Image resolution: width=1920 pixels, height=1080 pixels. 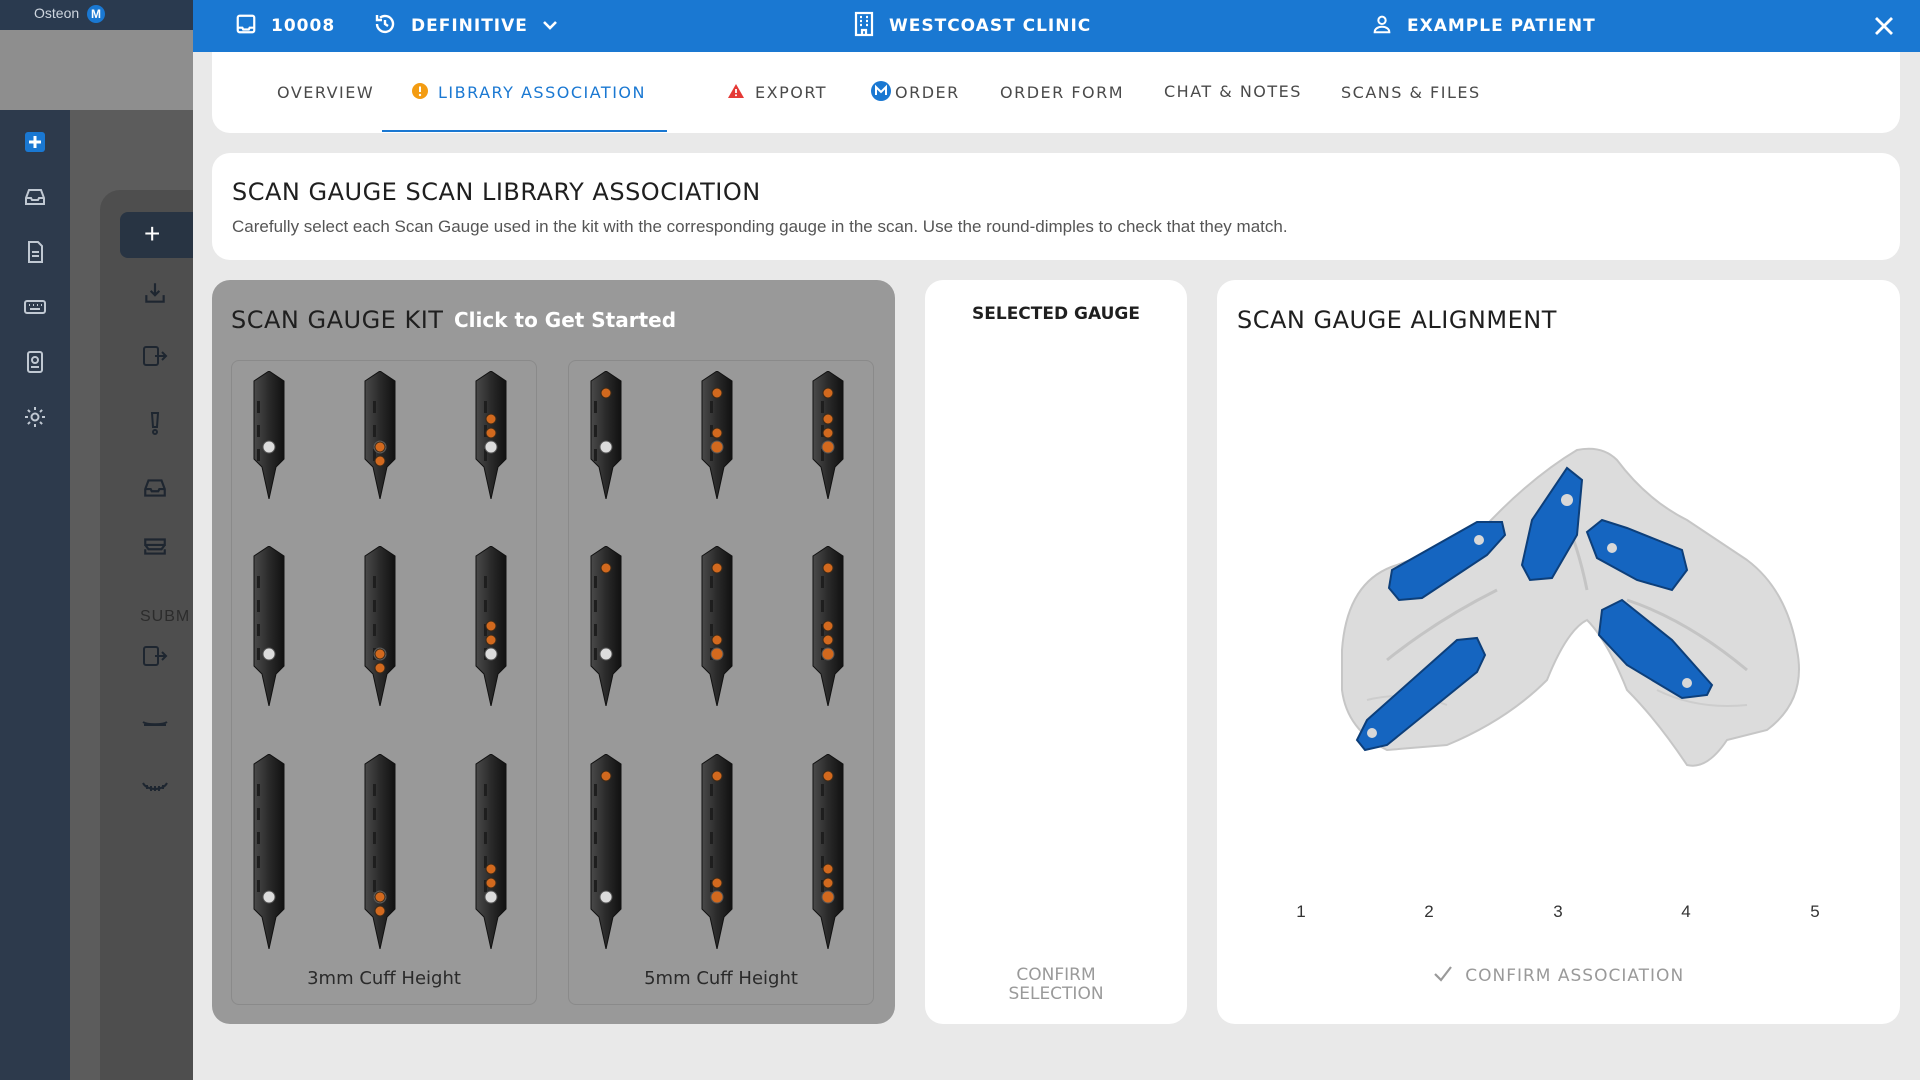 I want to click on settings-gear-icon, so click(x=35, y=418).